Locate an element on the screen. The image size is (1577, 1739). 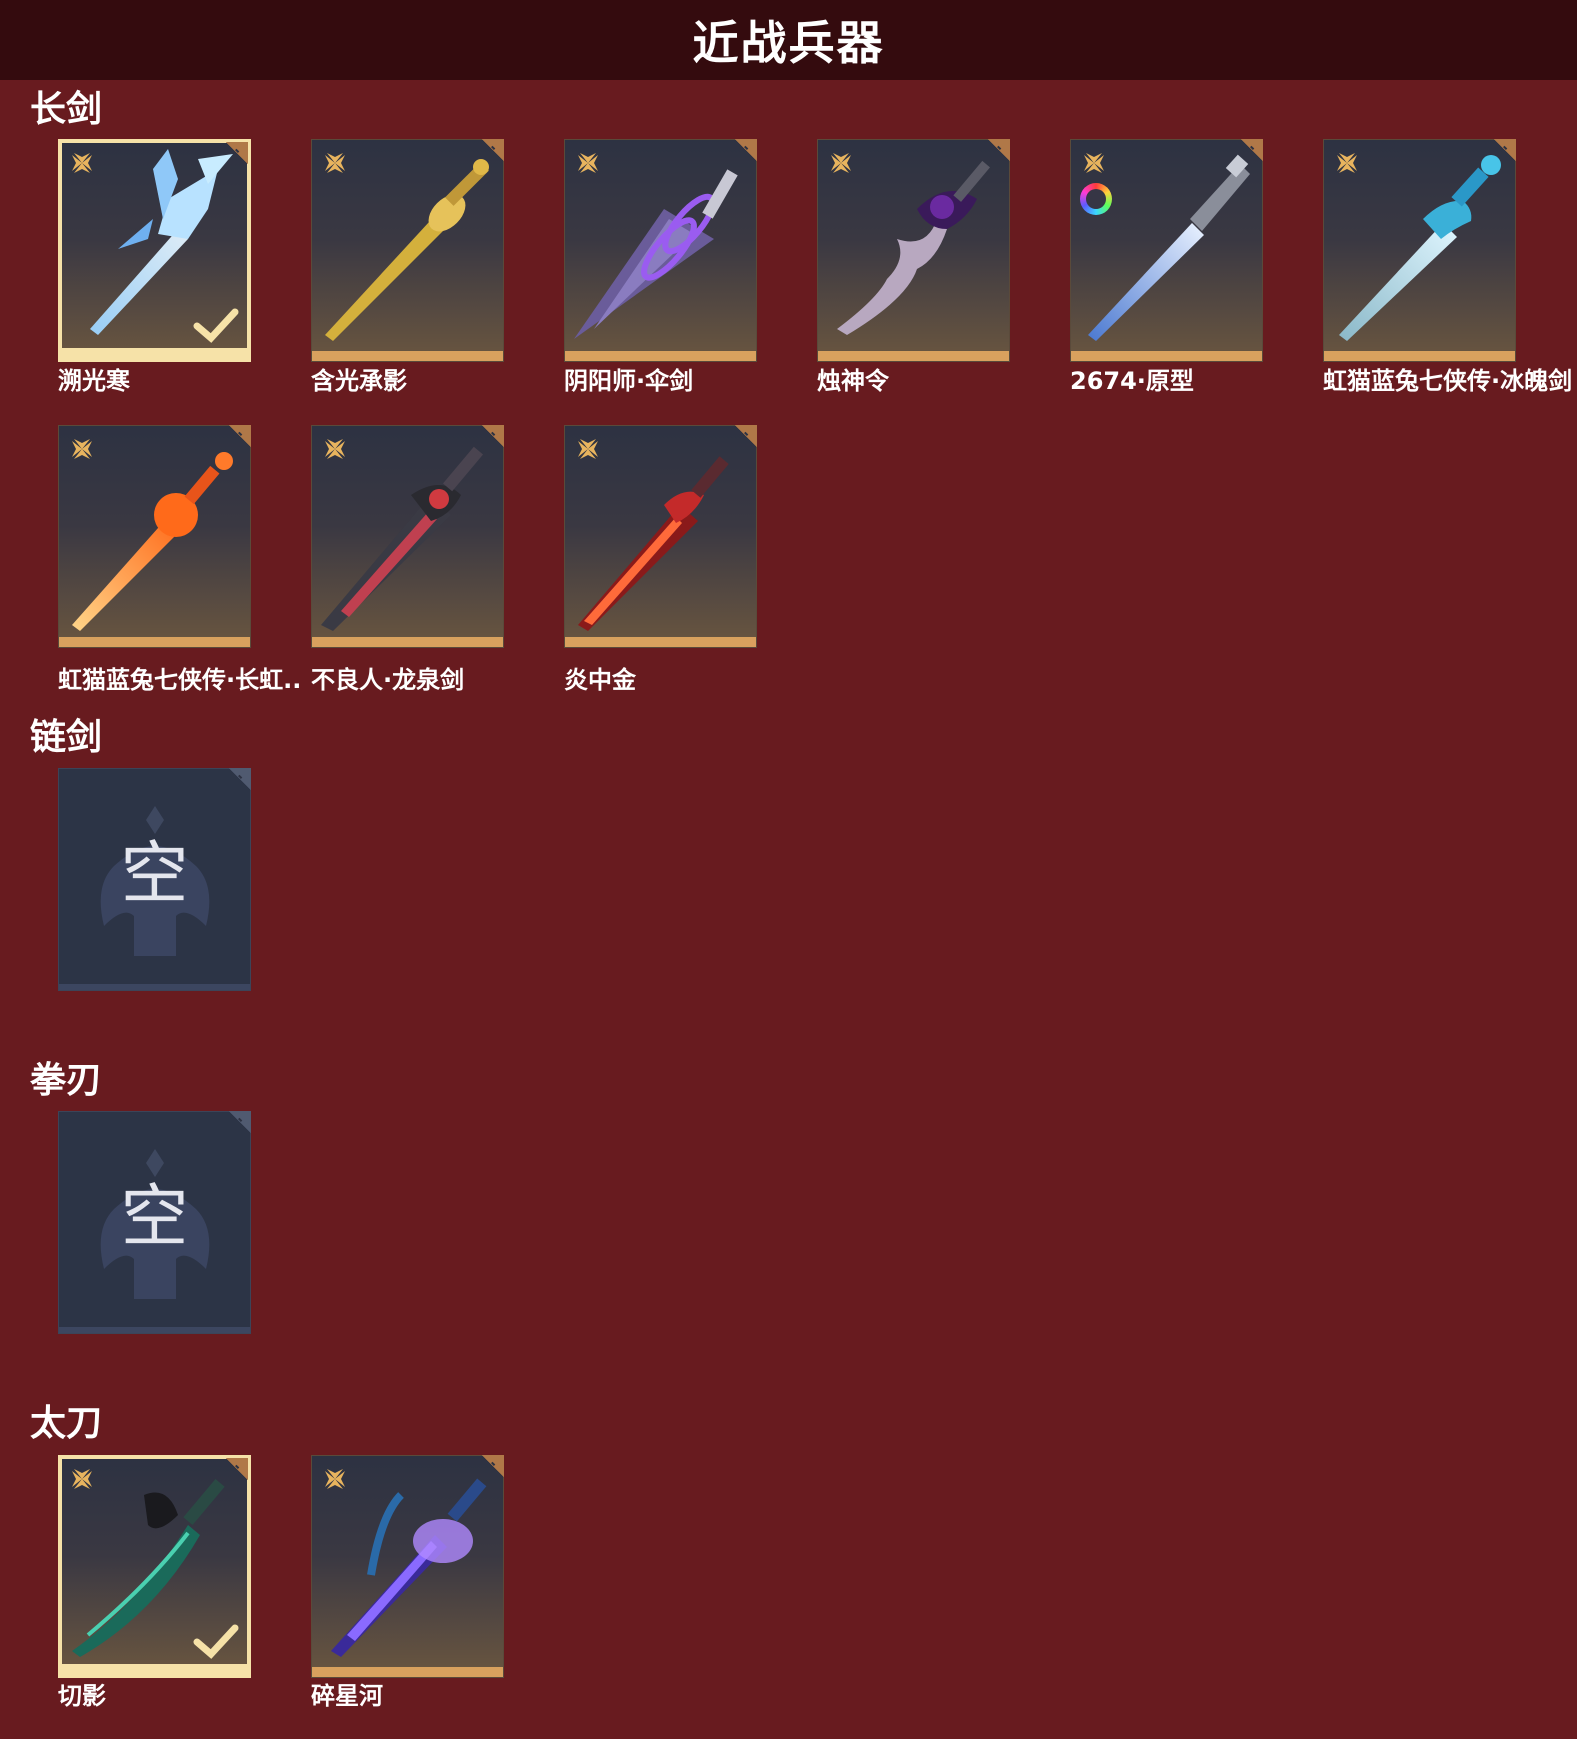
section-label-fist-blade: 拳刃 is located at coordinates (66, 1080).